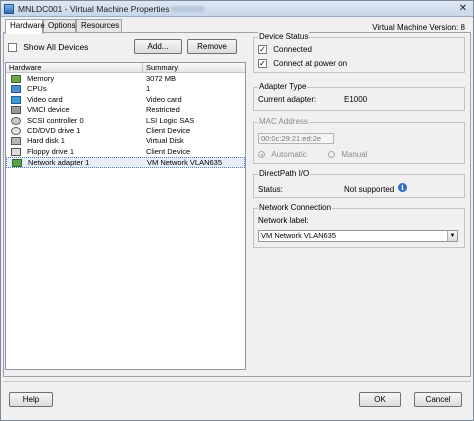 This screenshot has height=421, width=474. Describe the element at coordinates (148, 89) in the screenshot. I see `hardware-summary: 1` at that location.